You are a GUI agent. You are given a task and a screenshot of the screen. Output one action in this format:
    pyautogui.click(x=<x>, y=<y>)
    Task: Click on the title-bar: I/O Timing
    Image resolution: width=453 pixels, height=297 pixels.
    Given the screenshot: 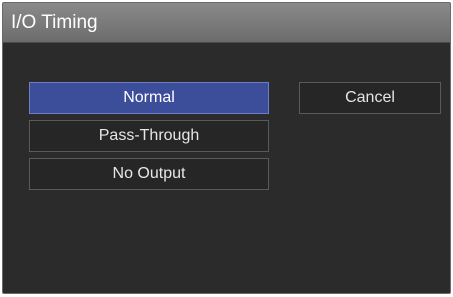 What is the action you would take?
    pyautogui.click(x=226, y=23)
    